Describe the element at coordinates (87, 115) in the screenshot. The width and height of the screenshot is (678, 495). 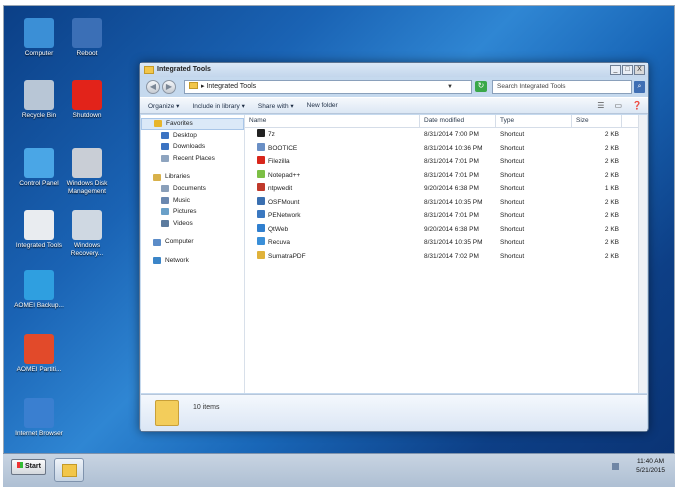
I see `desktop-icon-label: Shutdown` at that location.